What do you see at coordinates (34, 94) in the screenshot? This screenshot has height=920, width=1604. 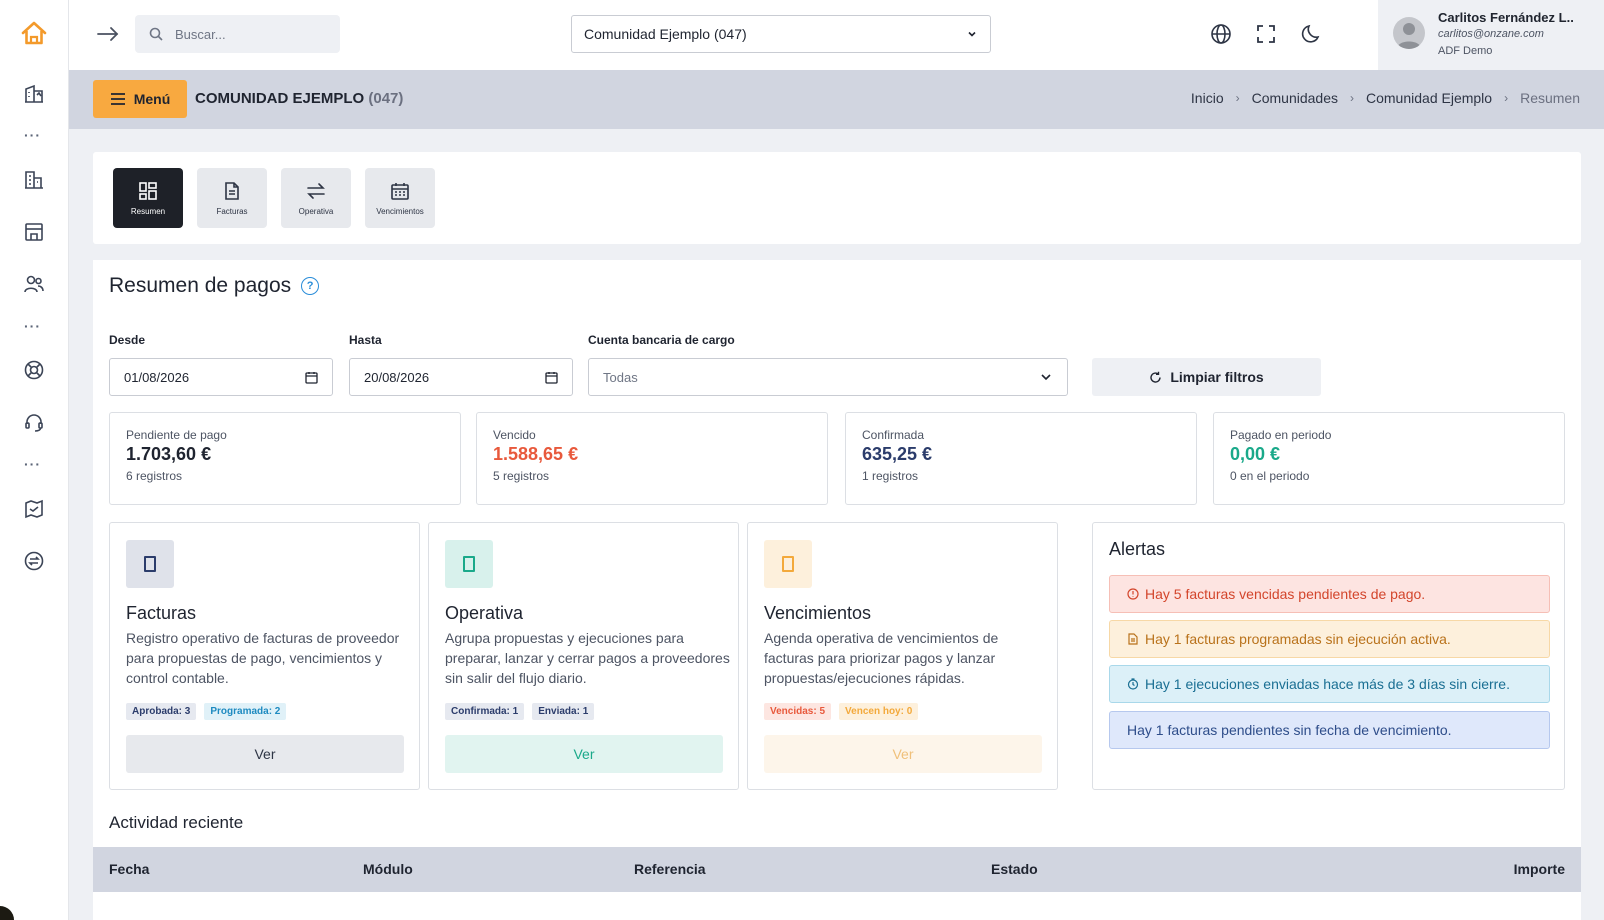 I see `building-chart-icon` at bounding box center [34, 94].